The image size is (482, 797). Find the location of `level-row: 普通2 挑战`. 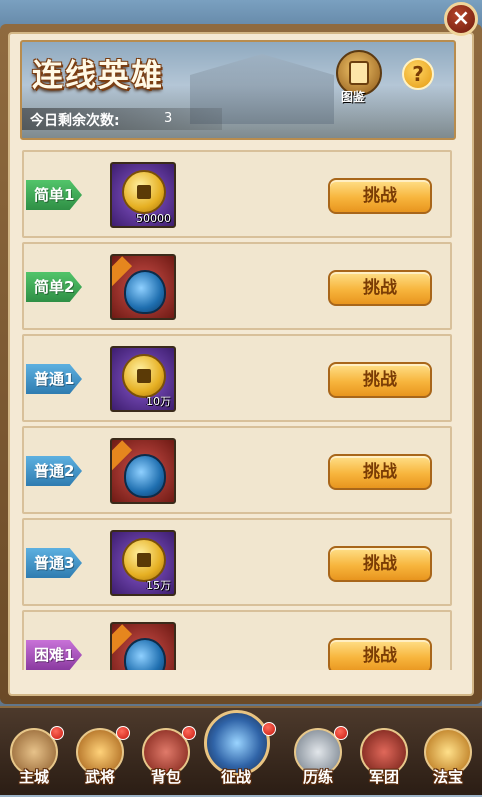

level-row: 普通2 挑战 is located at coordinates (237, 470).